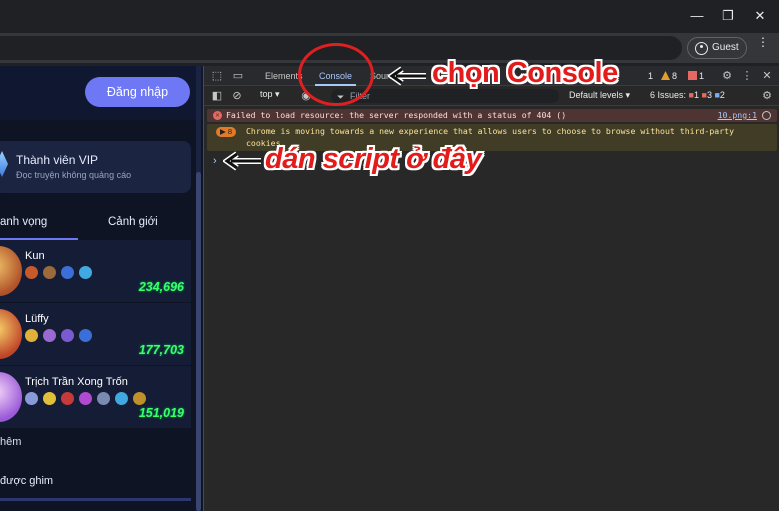 Image resolution: width=779 pixels, height=511 pixels. What do you see at coordinates (747, 76) in the screenshot?
I see `more-options-icon: ⋮` at bounding box center [747, 76].